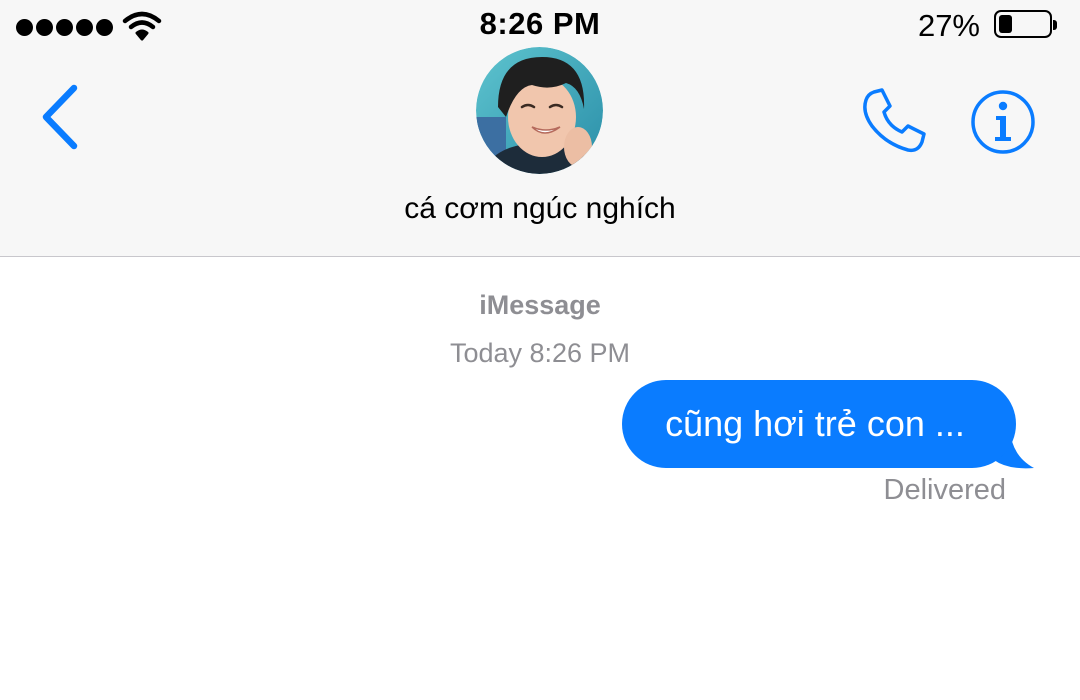  What do you see at coordinates (1003, 122) in the screenshot?
I see `info-icon` at bounding box center [1003, 122].